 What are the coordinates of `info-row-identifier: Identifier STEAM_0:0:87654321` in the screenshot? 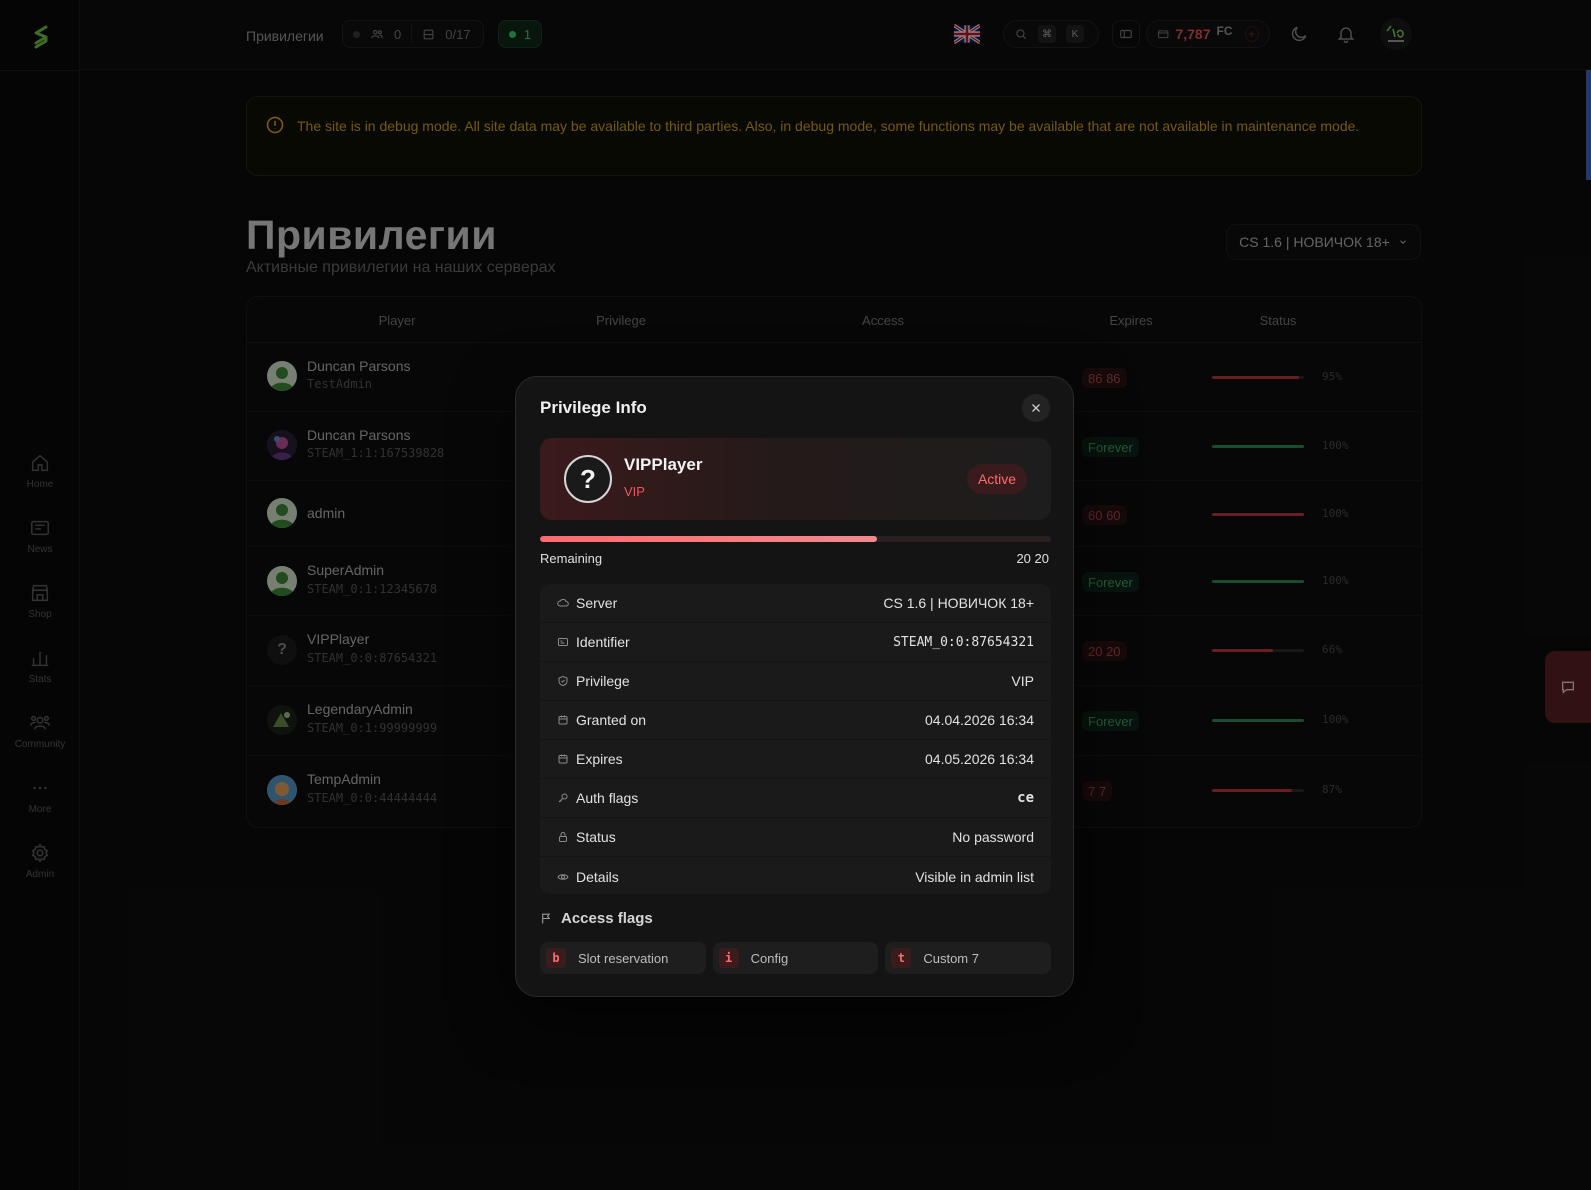 It's located at (795, 642).